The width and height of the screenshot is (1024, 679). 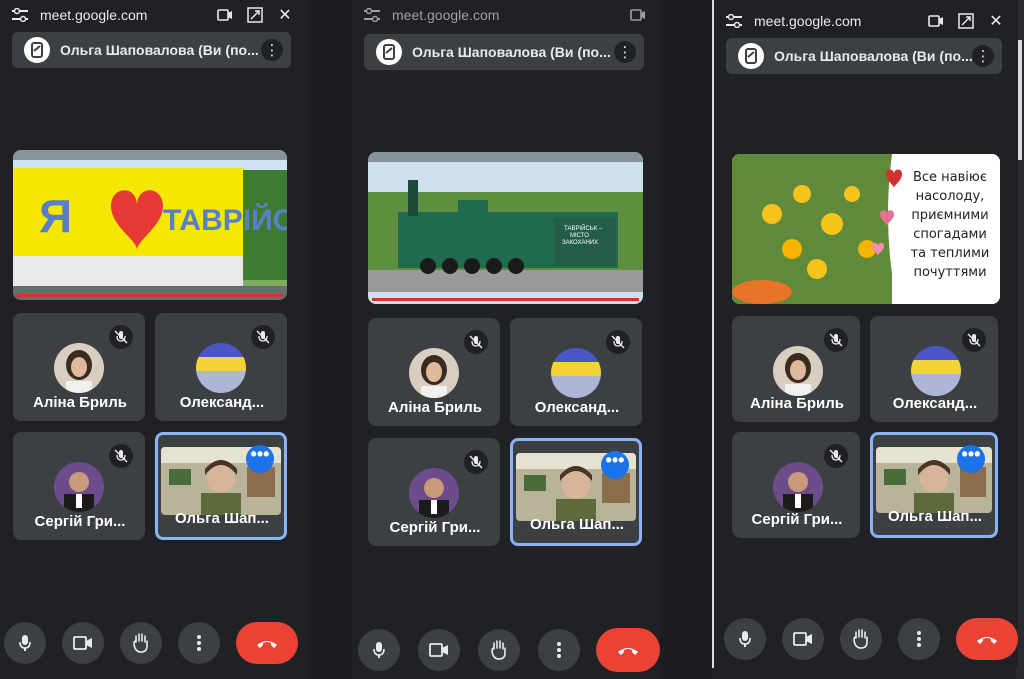 I want to click on shared-screen: Я ТАВРІЙСЬК, so click(x=150, y=225).